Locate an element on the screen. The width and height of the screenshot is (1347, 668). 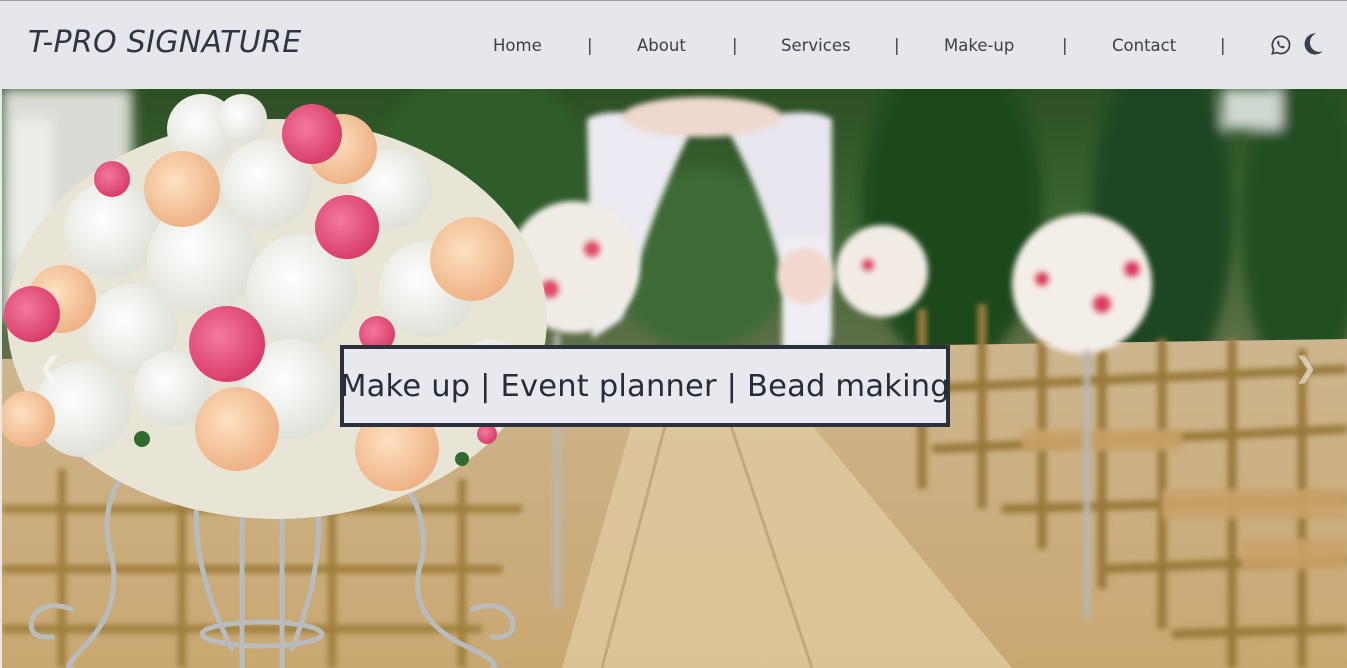
hero-caption-box: Make up | Event planner | Bead making is located at coordinates (645, 386).